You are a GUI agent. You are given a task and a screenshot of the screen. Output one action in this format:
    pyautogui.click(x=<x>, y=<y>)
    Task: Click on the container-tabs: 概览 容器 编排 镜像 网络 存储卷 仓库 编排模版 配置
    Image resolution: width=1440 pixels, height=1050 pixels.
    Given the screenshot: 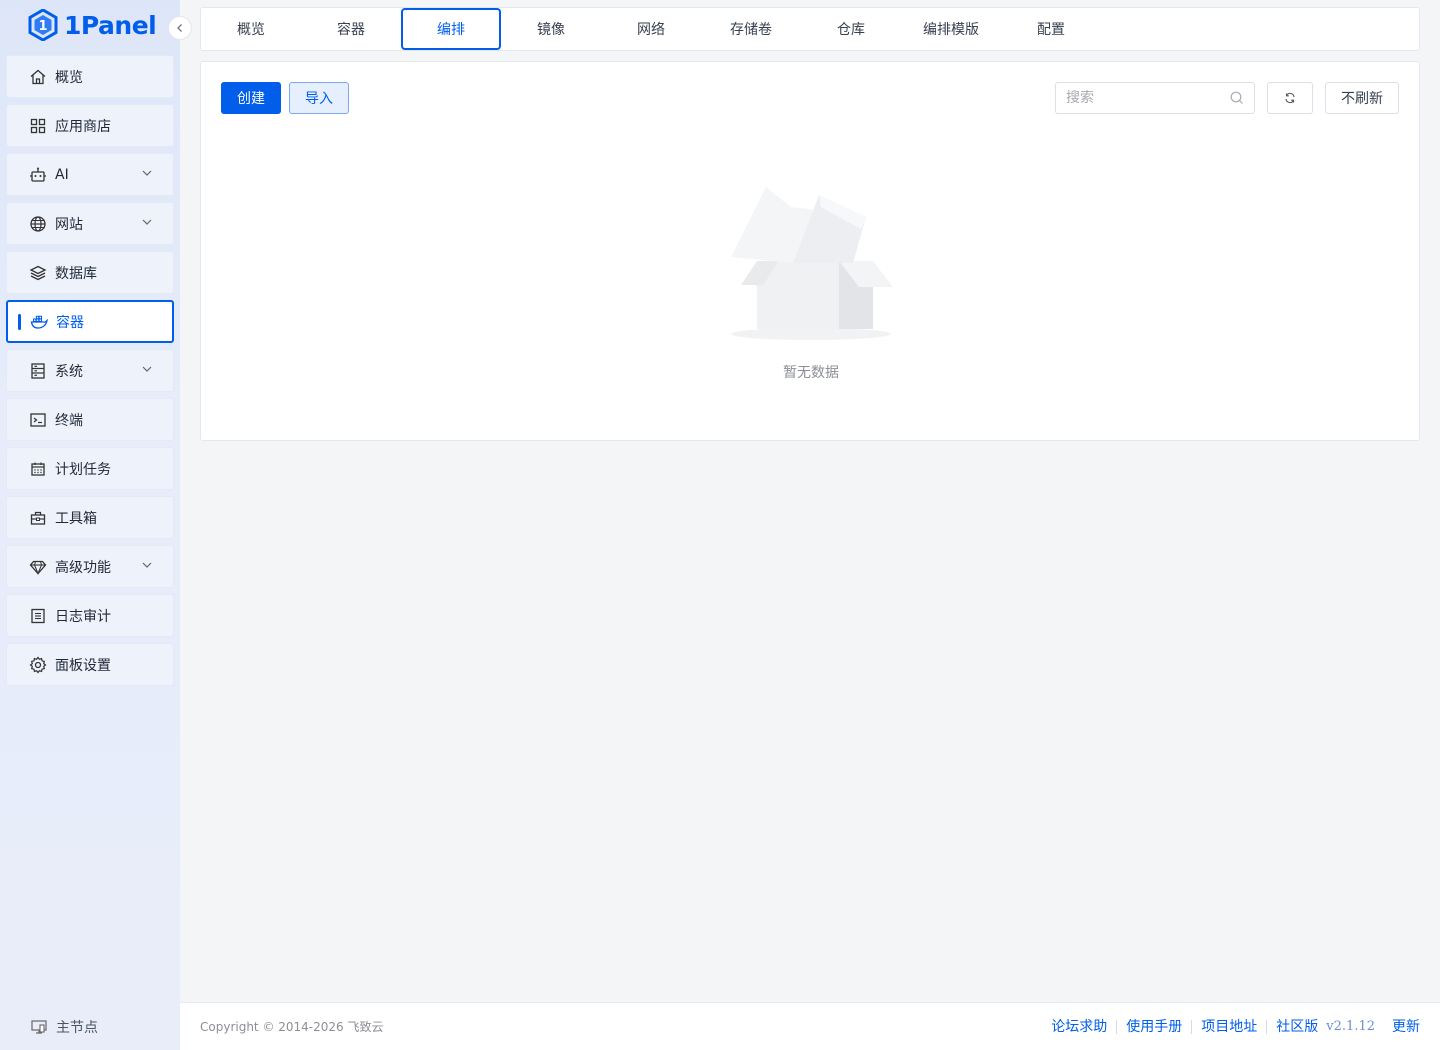 What is the action you would take?
    pyautogui.click(x=810, y=29)
    